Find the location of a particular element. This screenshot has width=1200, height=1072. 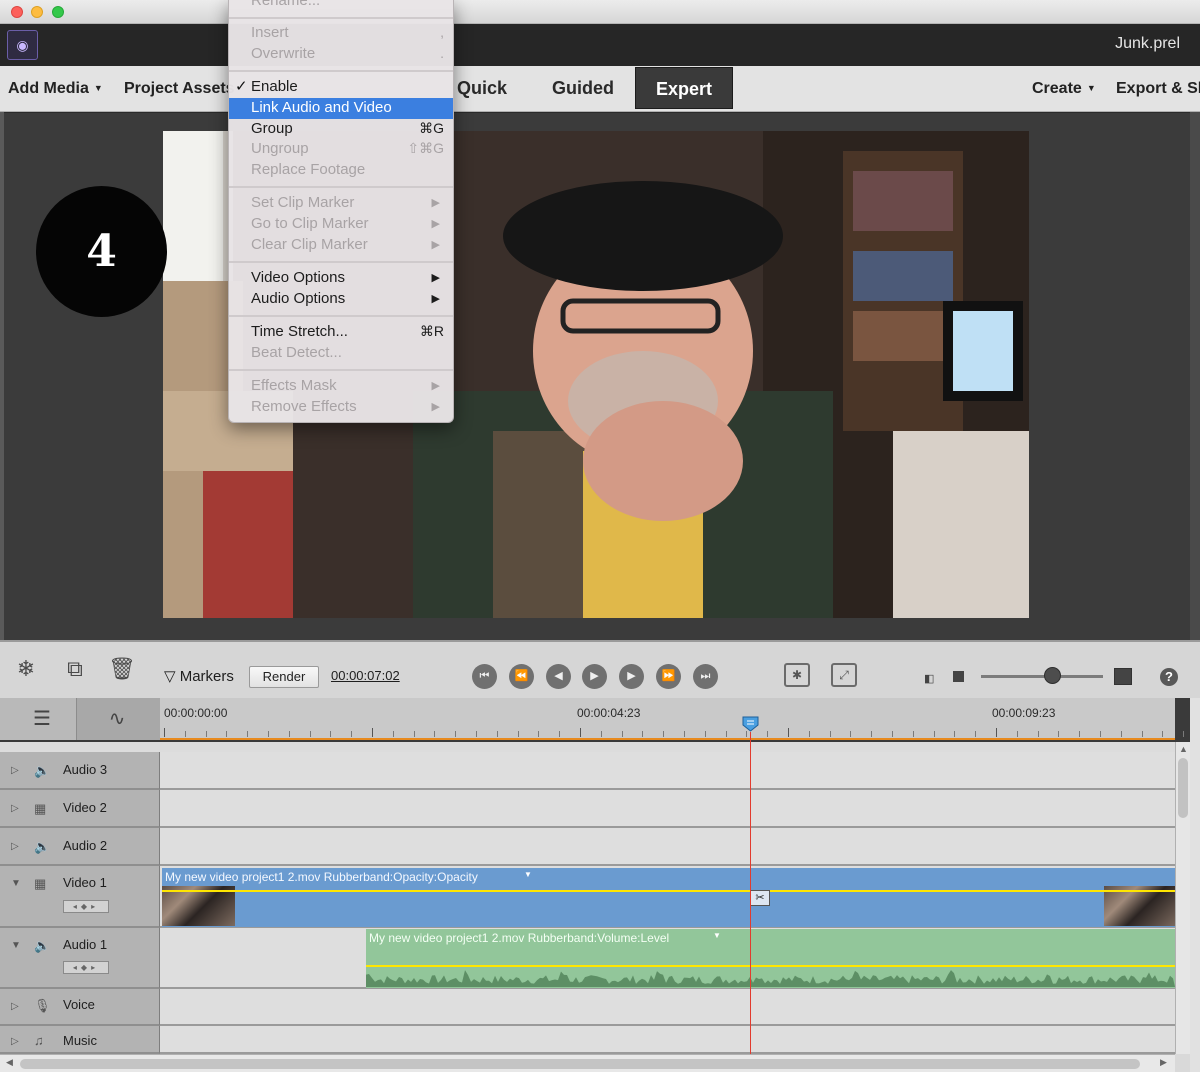

close-window-button is located at coordinates (17, 12).